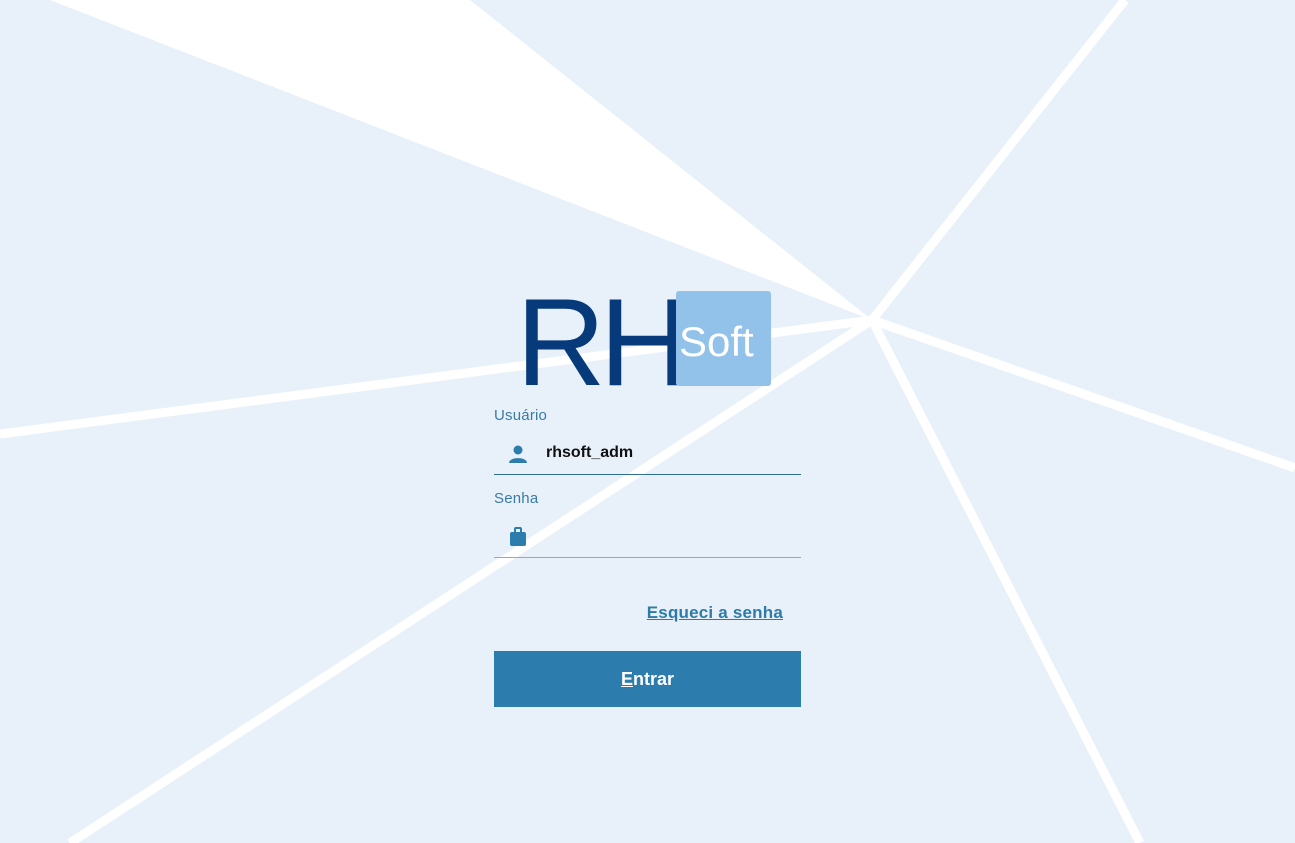 The height and width of the screenshot is (843, 1295). I want to click on login-button-accesskey: E, so click(626, 678).